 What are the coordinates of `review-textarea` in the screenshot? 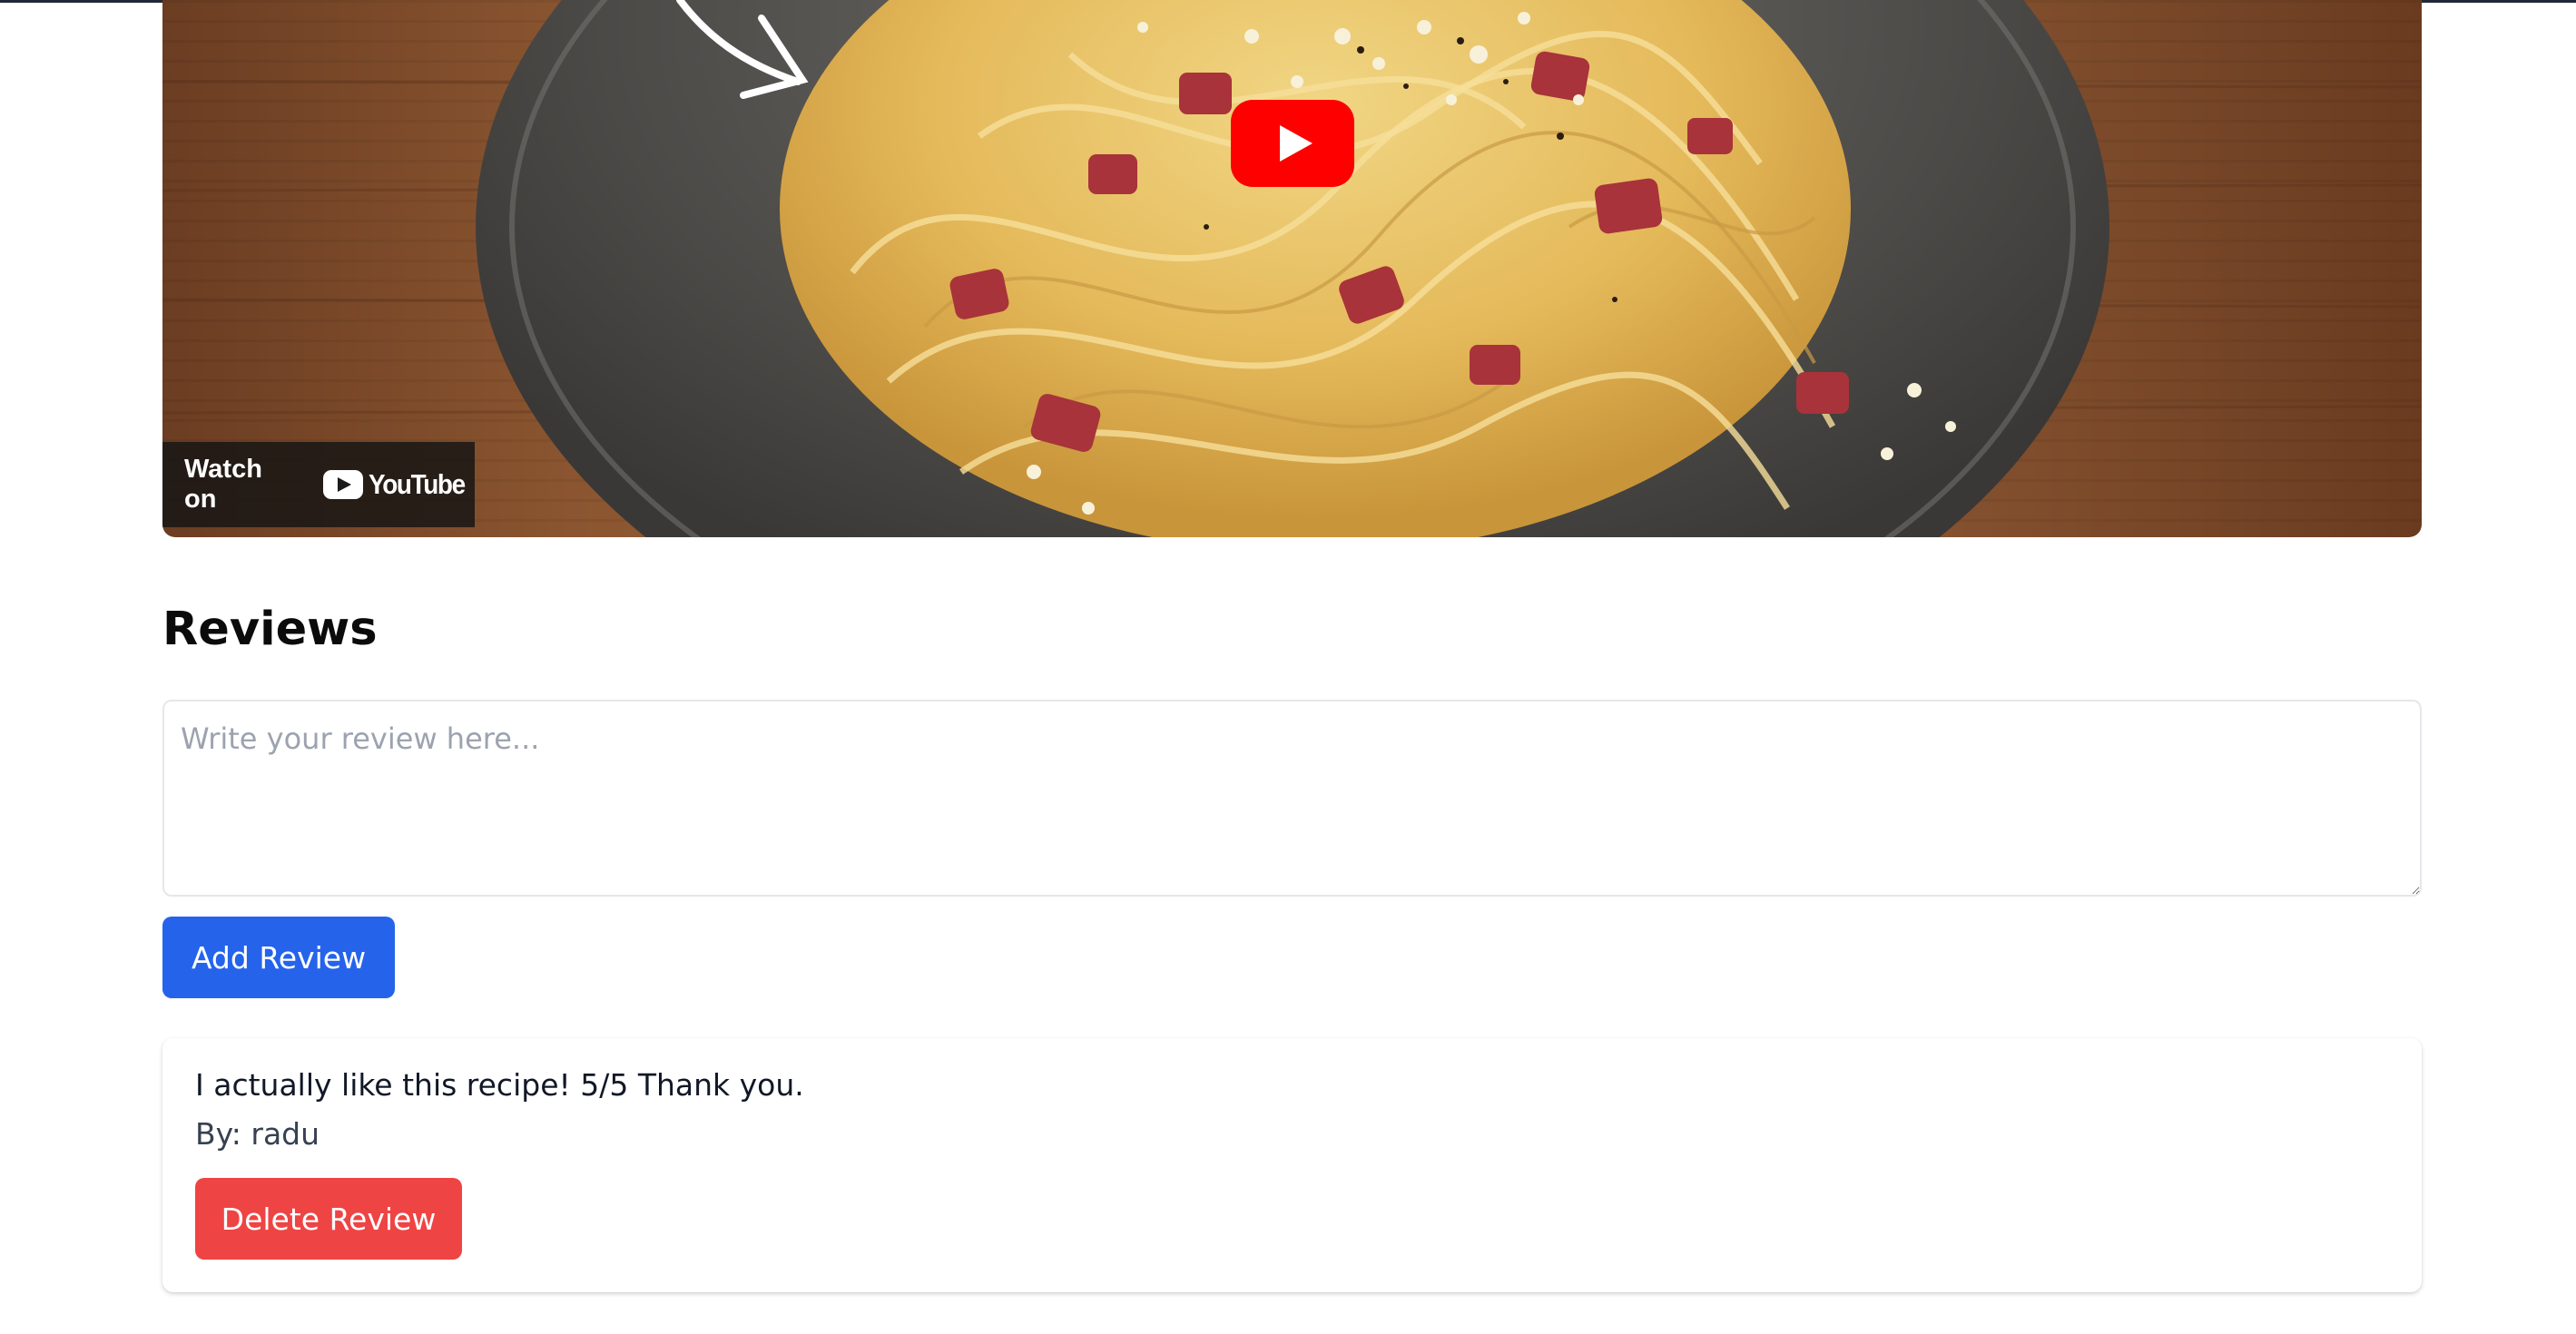 It's located at (1292, 798).